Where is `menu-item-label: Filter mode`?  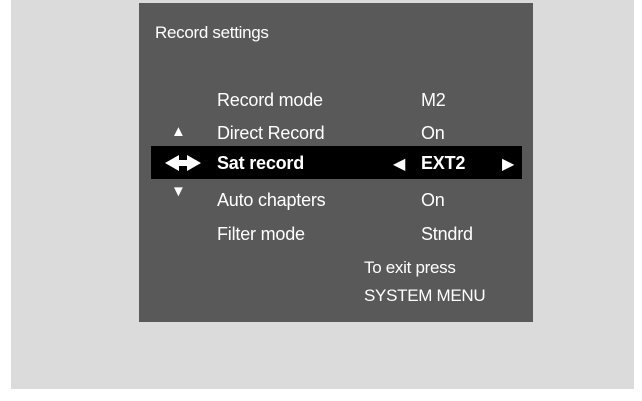 menu-item-label: Filter mode is located at coordinates (261, 234).